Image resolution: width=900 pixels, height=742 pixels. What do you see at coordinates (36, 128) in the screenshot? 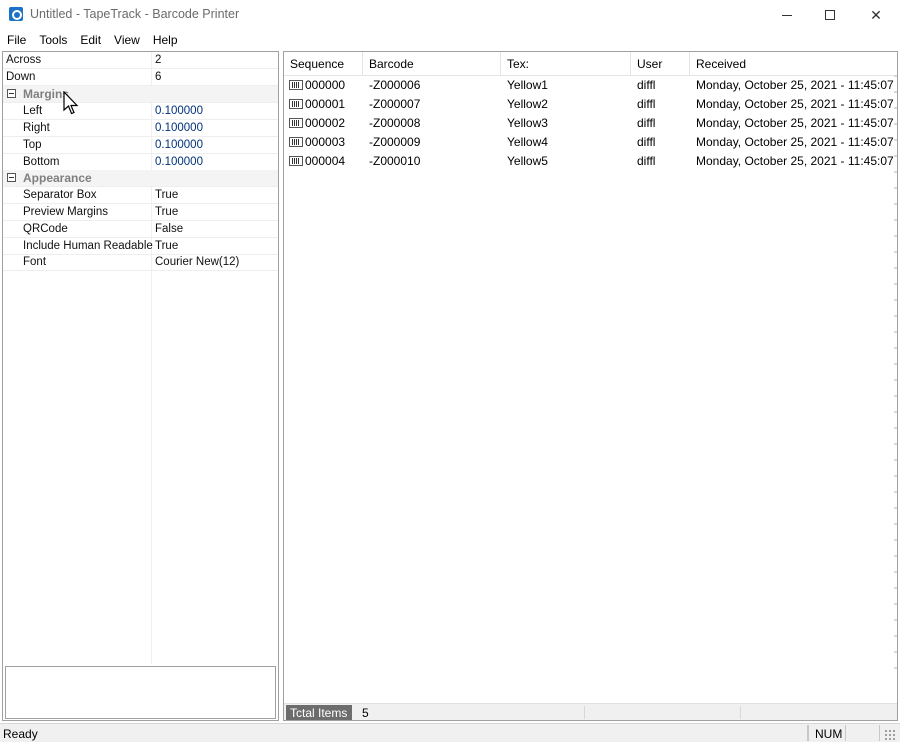
I see `prop-name: Right` at bounding box center [36, 128].